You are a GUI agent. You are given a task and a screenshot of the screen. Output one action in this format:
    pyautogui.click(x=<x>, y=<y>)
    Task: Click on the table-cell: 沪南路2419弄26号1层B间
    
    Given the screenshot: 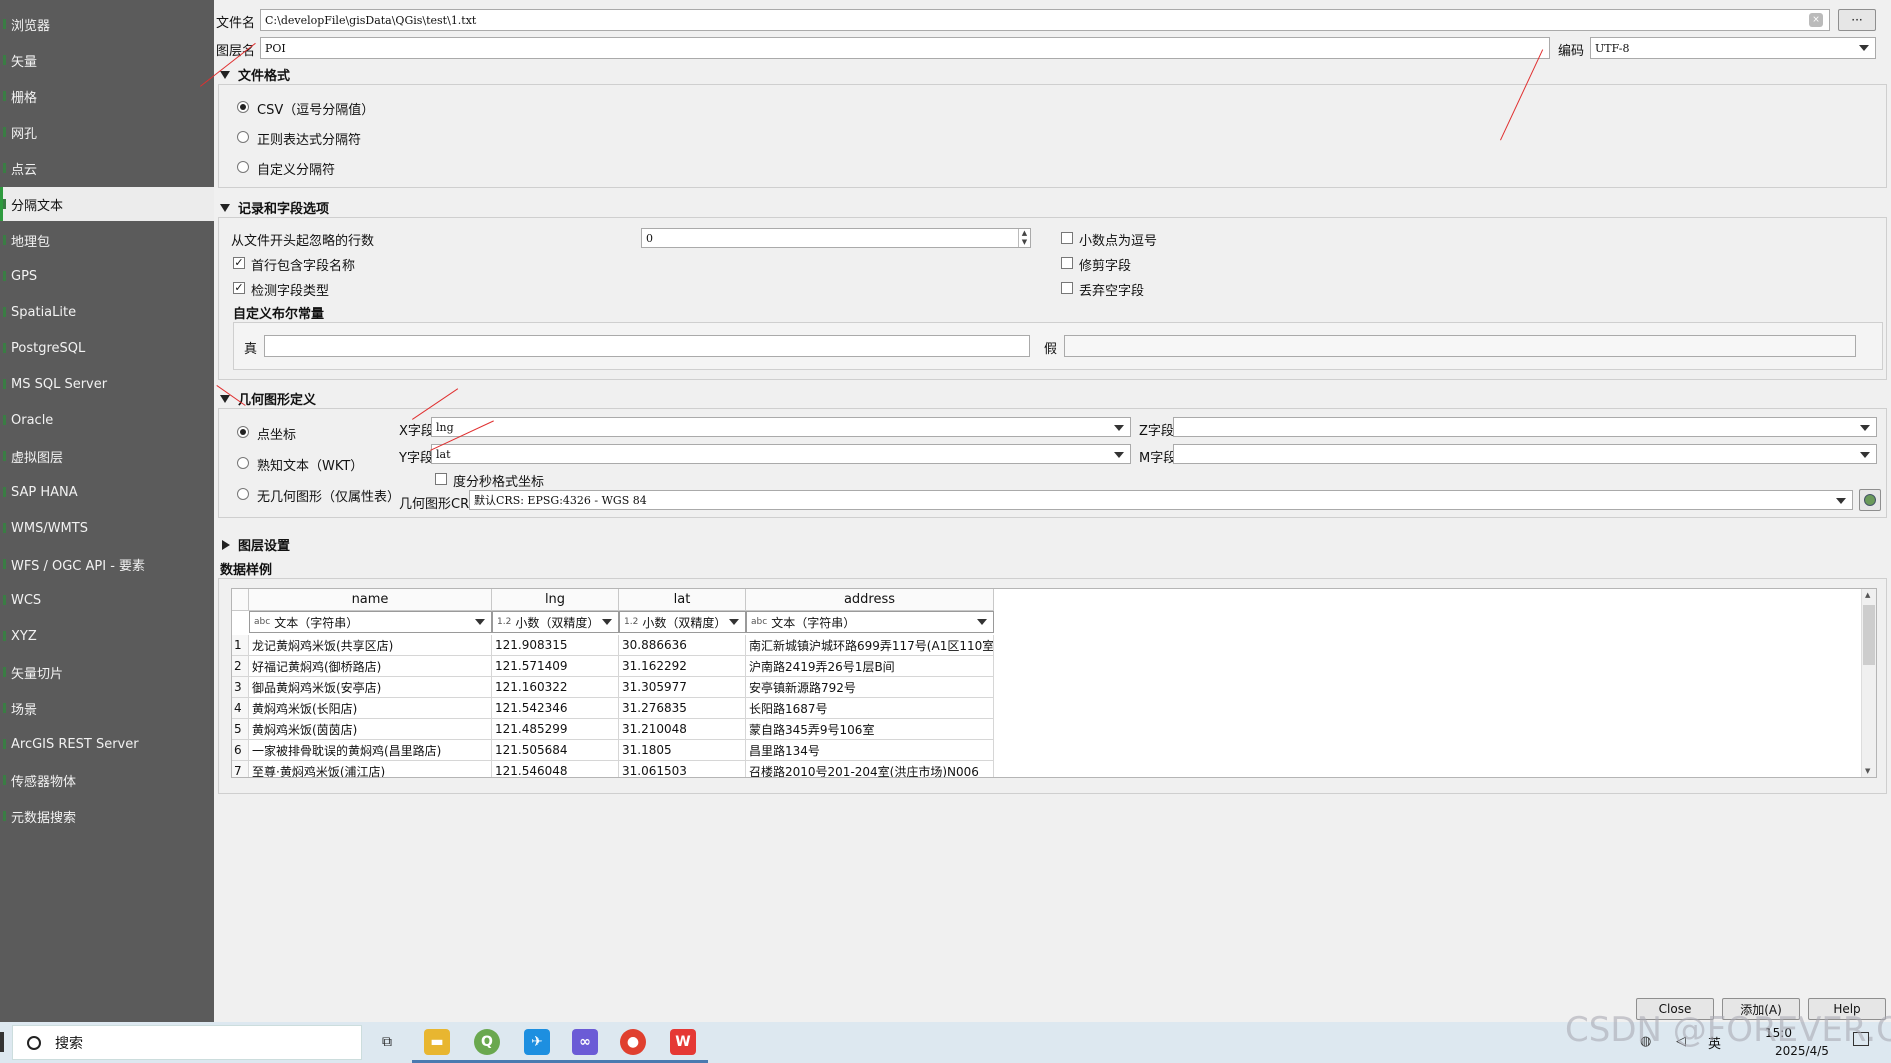 What is the action you would take?
    pyautogui.click(x=870, y=666)
    